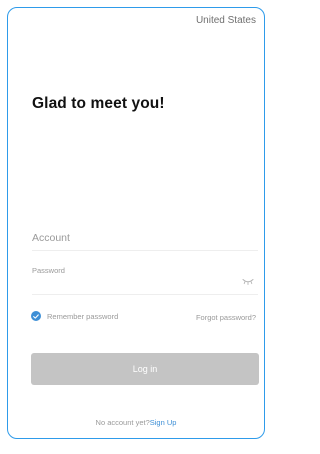 The image size is (320, 454). Describe the element at coordinates (145, 277) in the screenshot. I see `password-field-row` at that location.